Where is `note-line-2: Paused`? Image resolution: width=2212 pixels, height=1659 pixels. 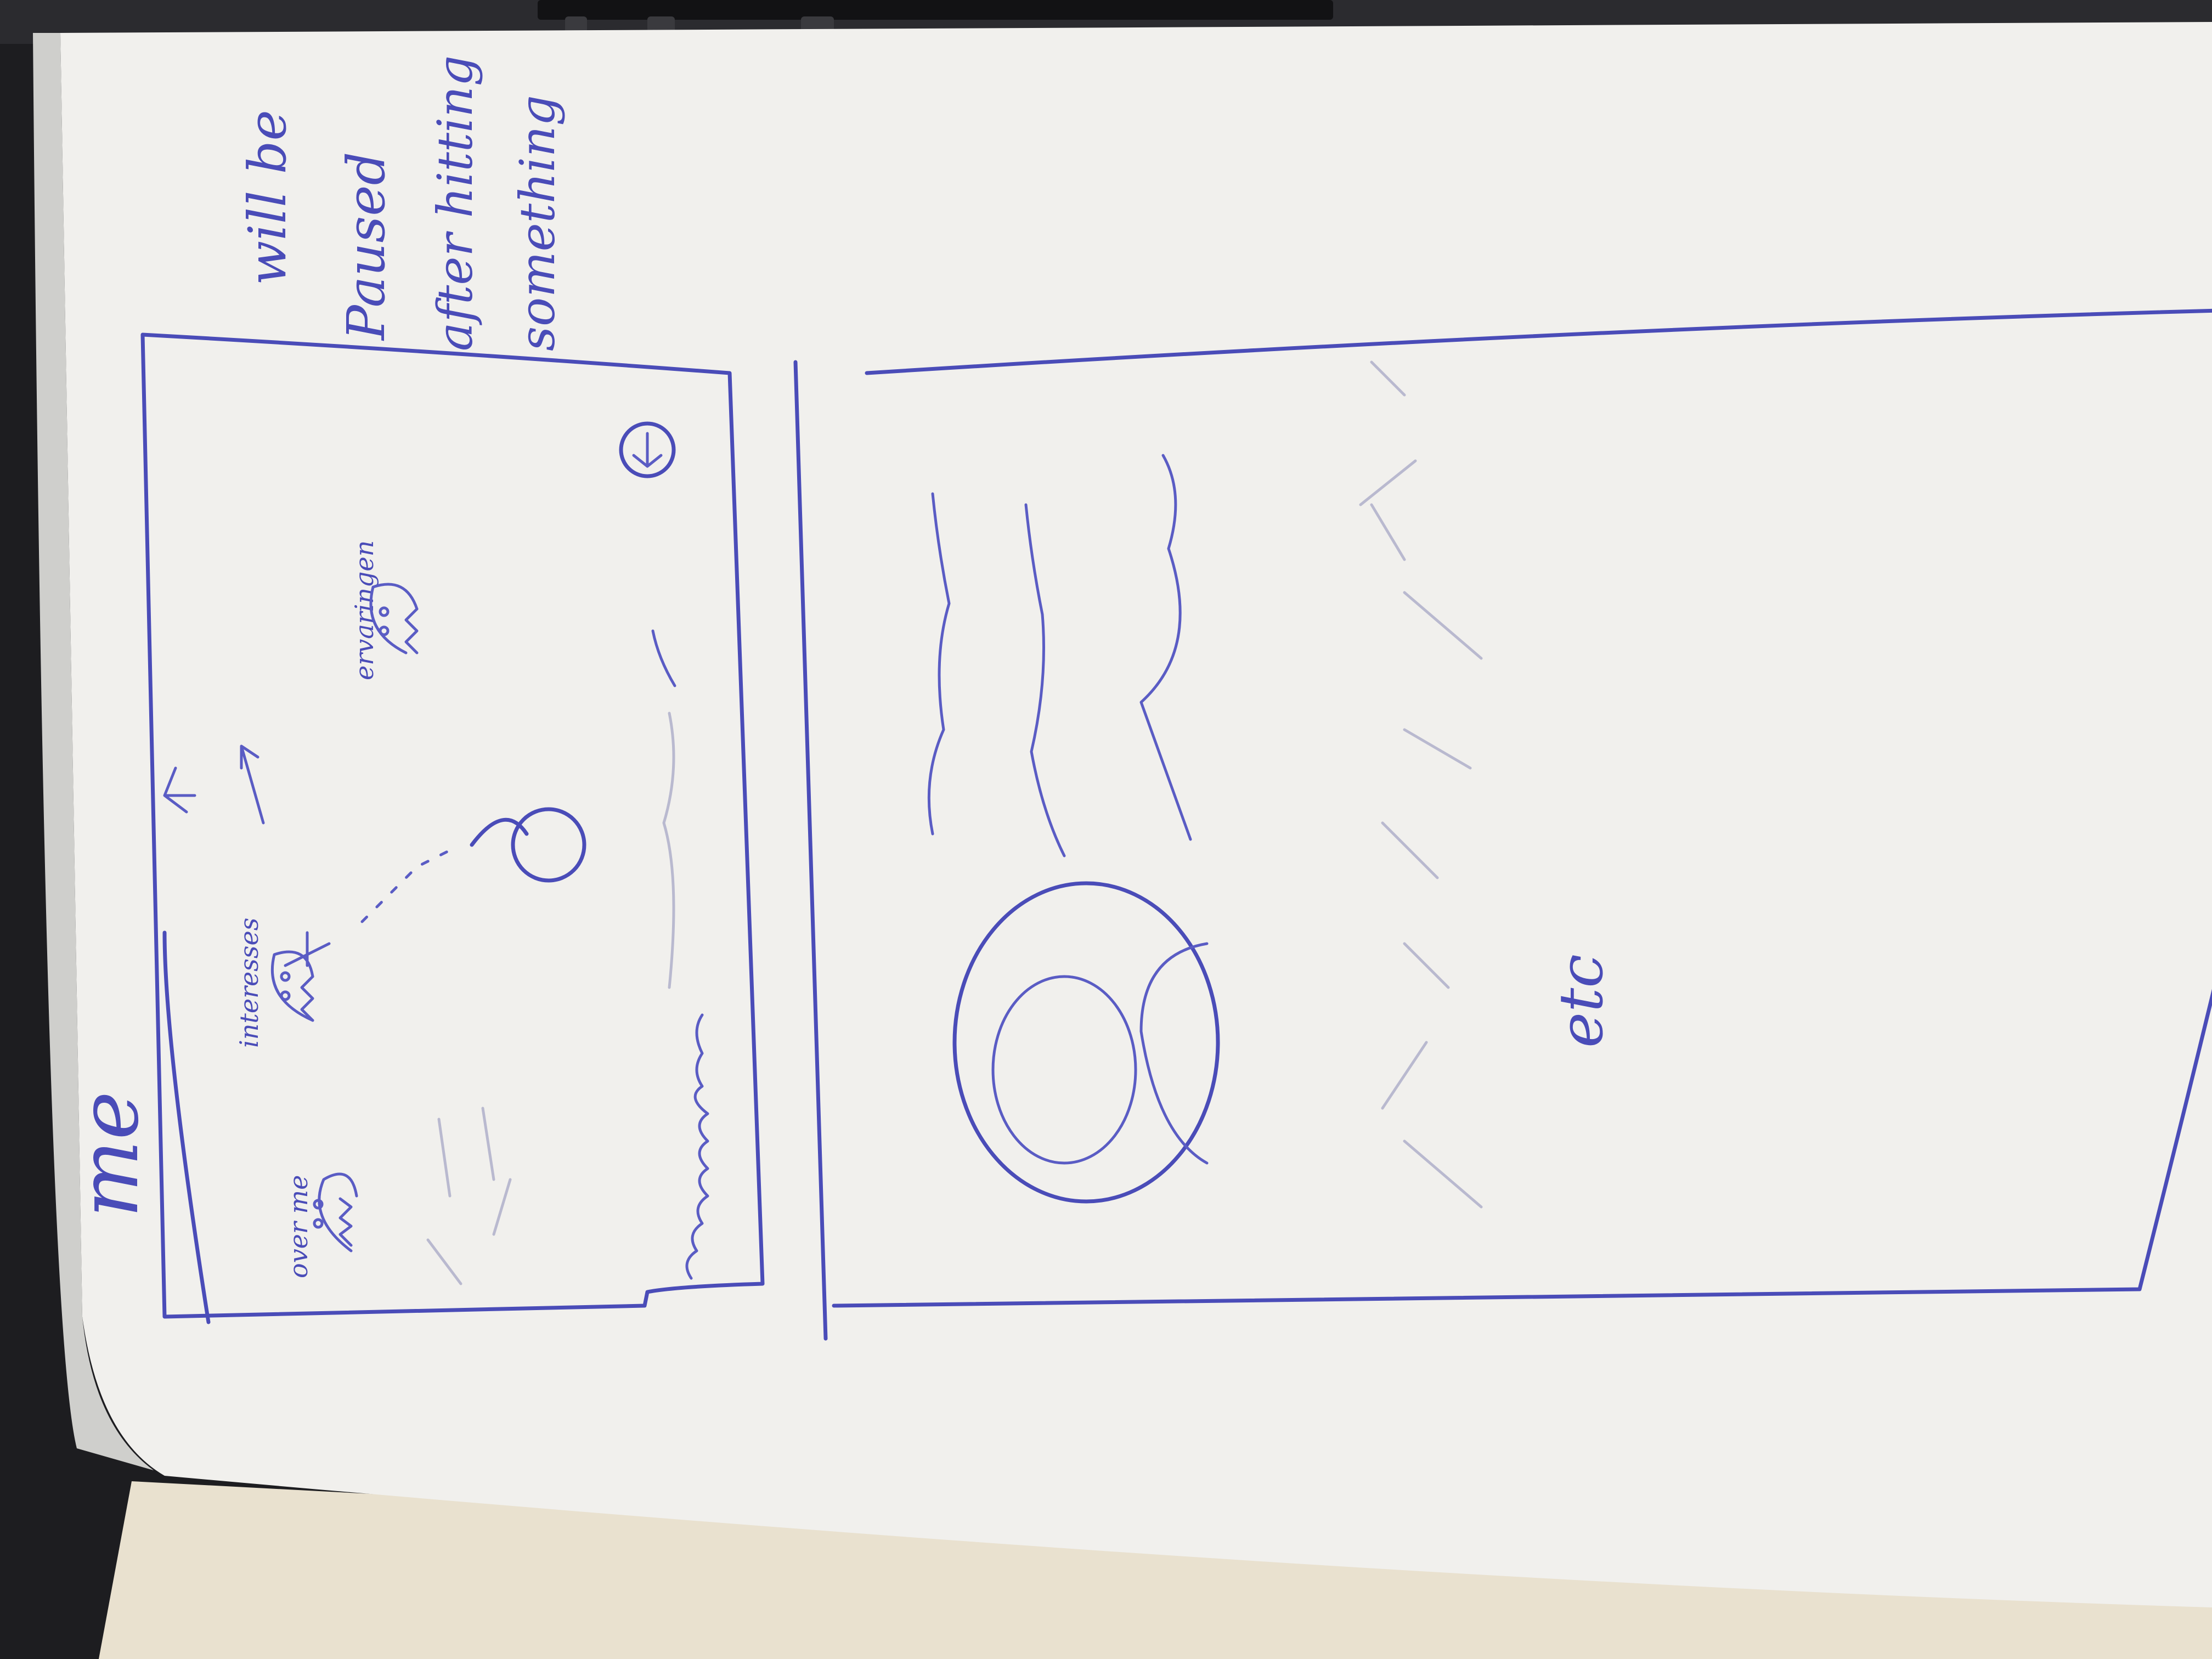
note-line-2: Paused is located at coordinates (367, 247).